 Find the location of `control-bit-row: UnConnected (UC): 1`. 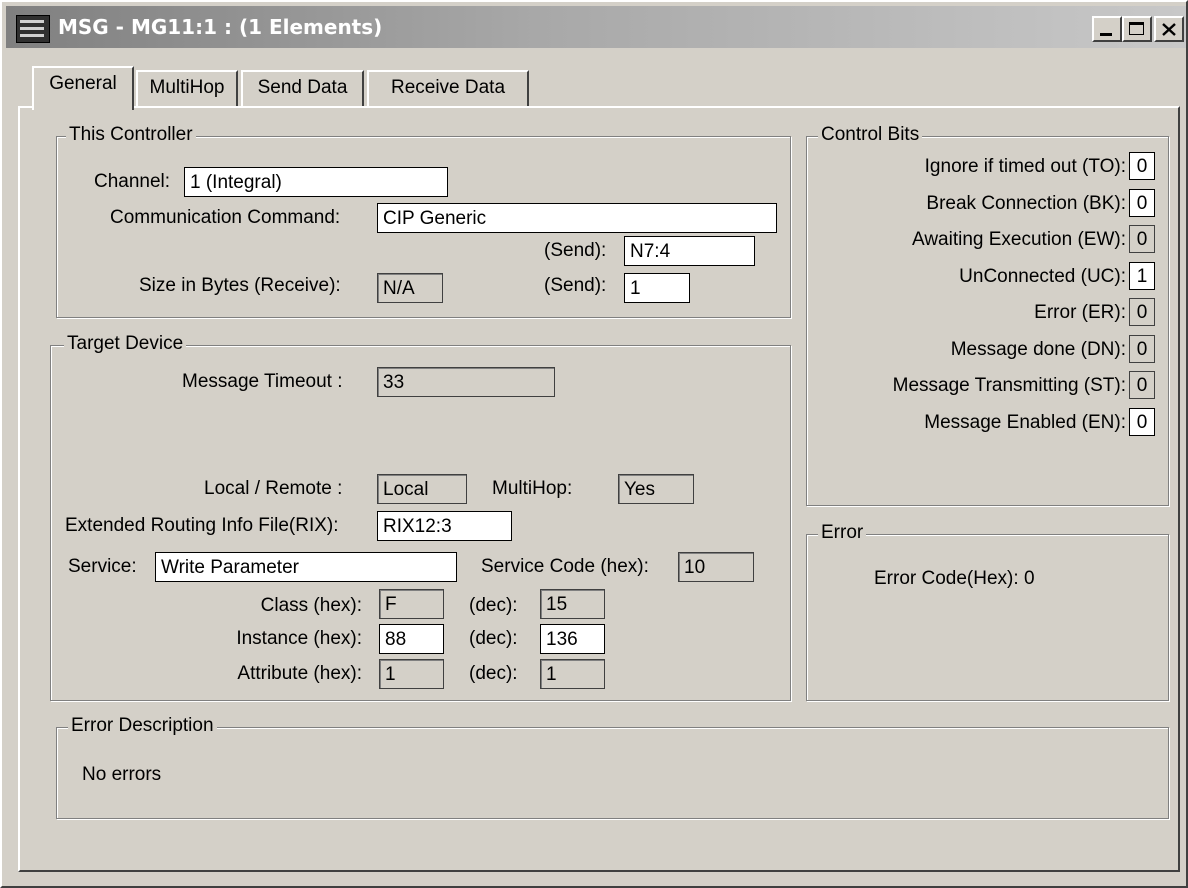

control-bit-row: UnConnected (UC): 1 is located at coordinates (1001, 276).